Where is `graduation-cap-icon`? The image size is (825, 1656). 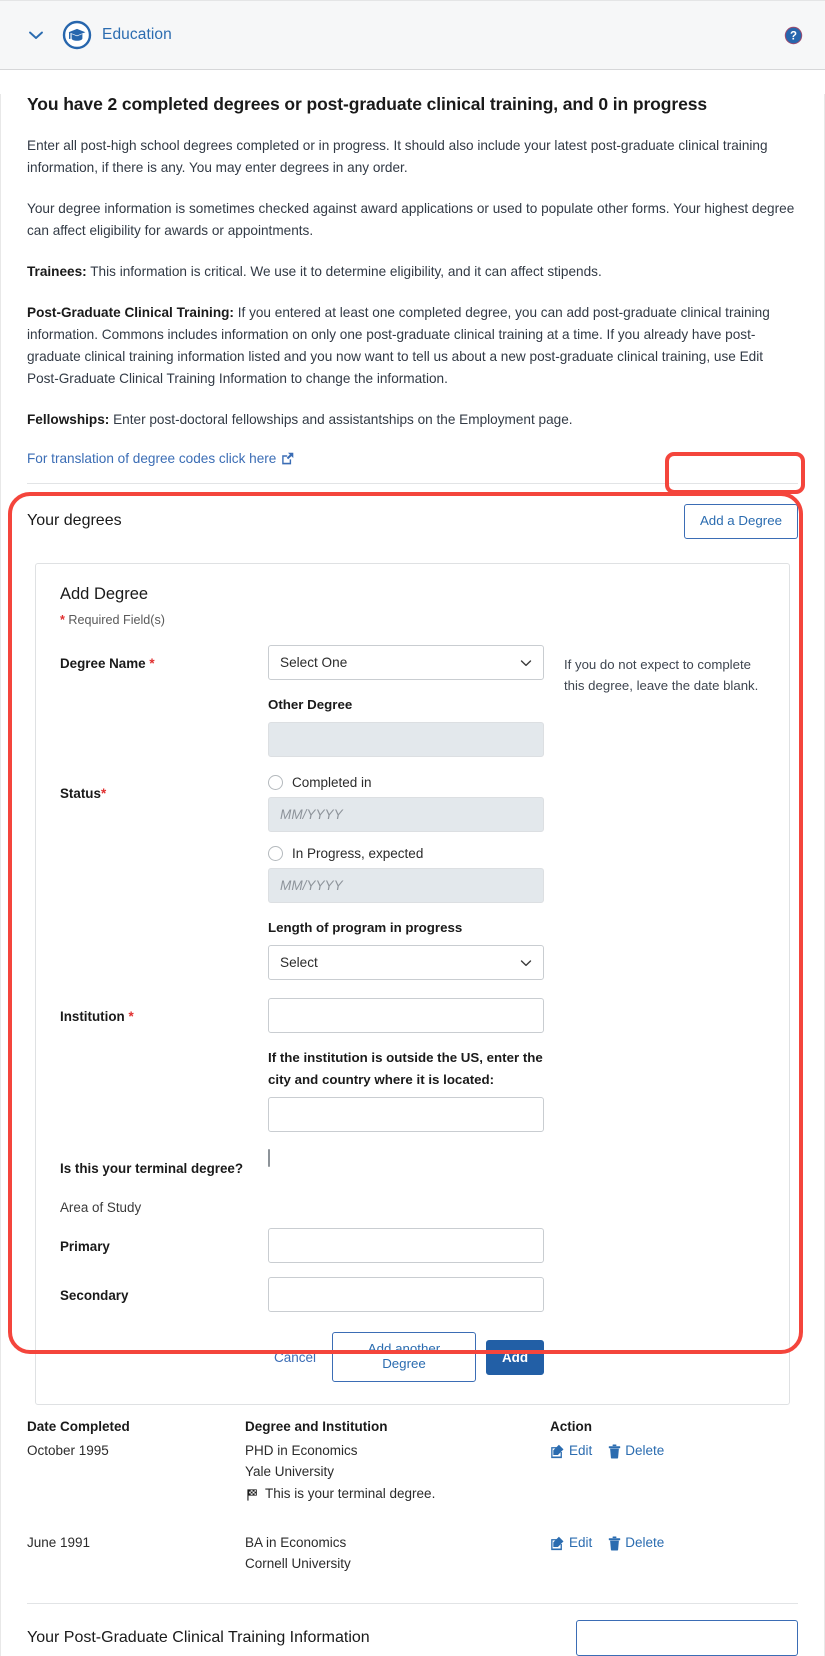 graduation-cap-icon is located at coordinates (77, 35).